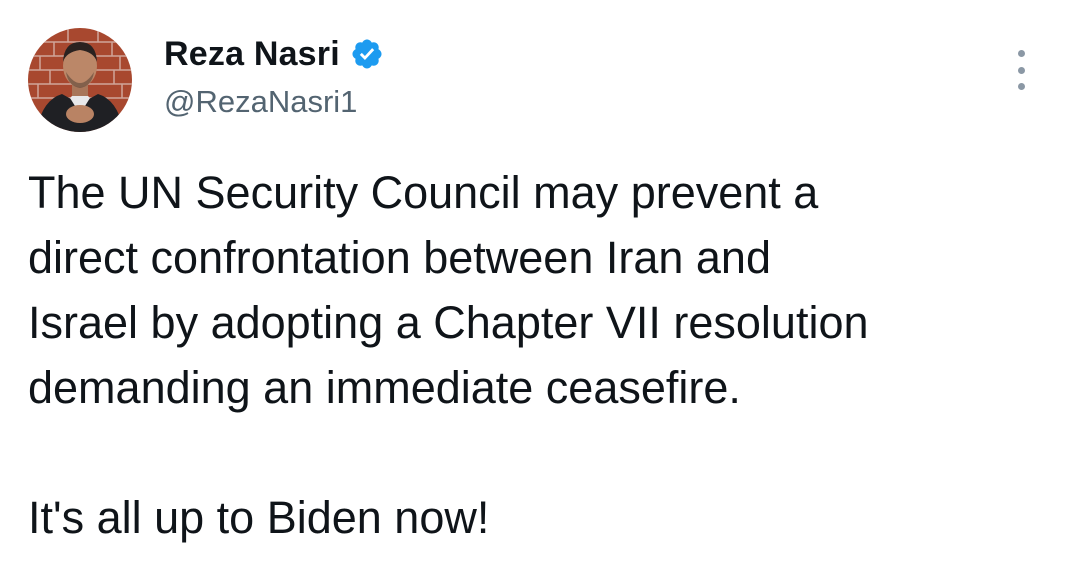 This screenshot has width=1074, height=586. I want to click on more-options-icon, so click(1021, 70).